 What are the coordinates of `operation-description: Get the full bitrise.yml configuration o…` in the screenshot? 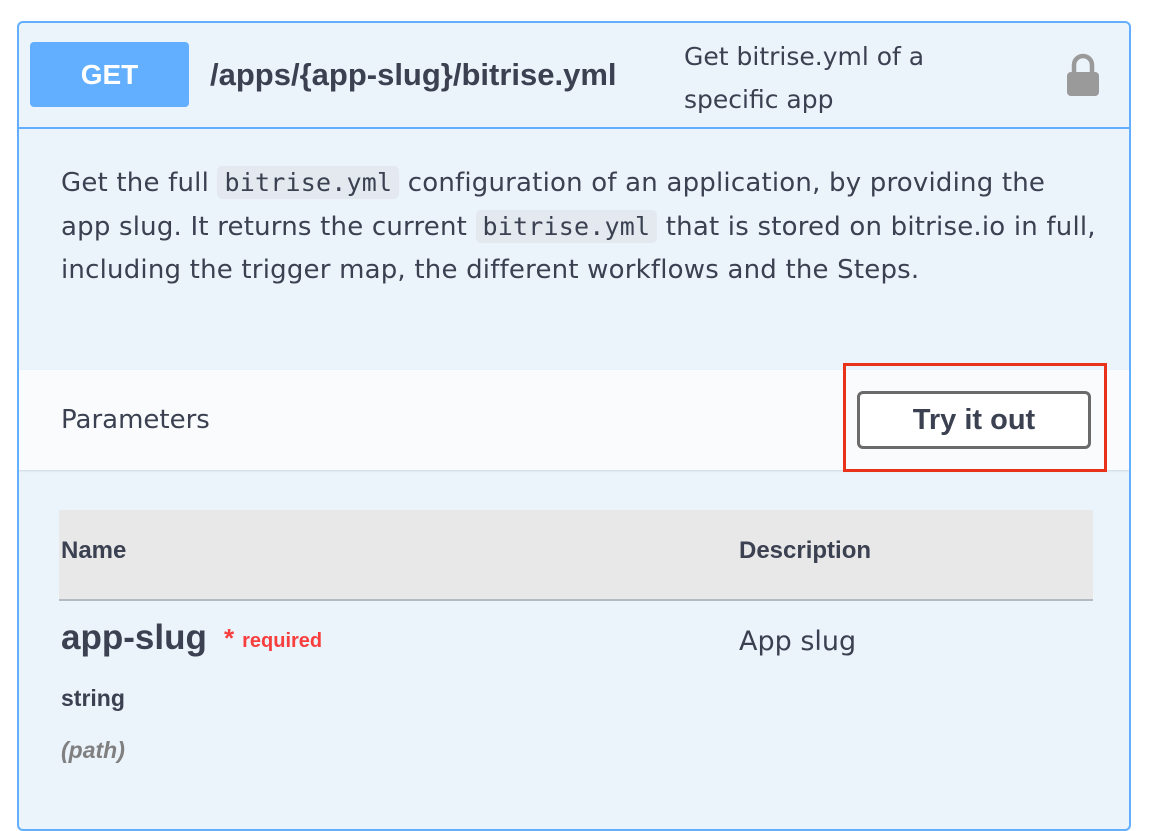 It's located at (581, 226).